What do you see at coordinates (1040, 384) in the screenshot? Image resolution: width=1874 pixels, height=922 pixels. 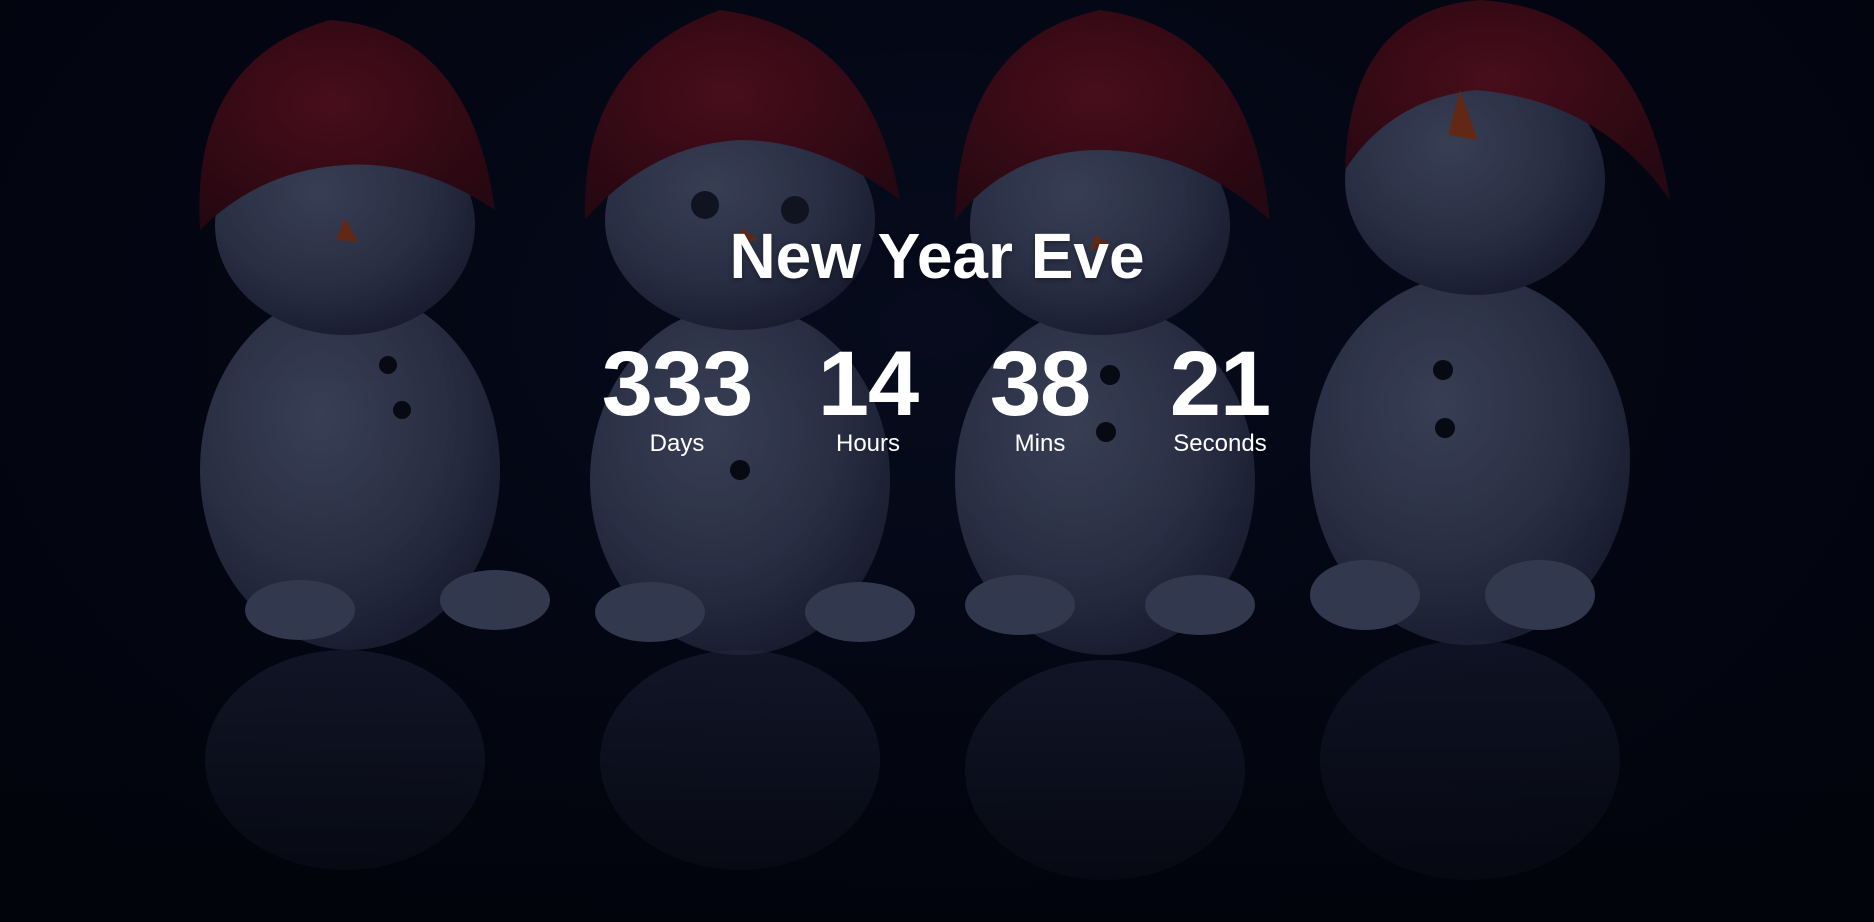 I see `mins-value: 38` at bounding box center [1040, 384].